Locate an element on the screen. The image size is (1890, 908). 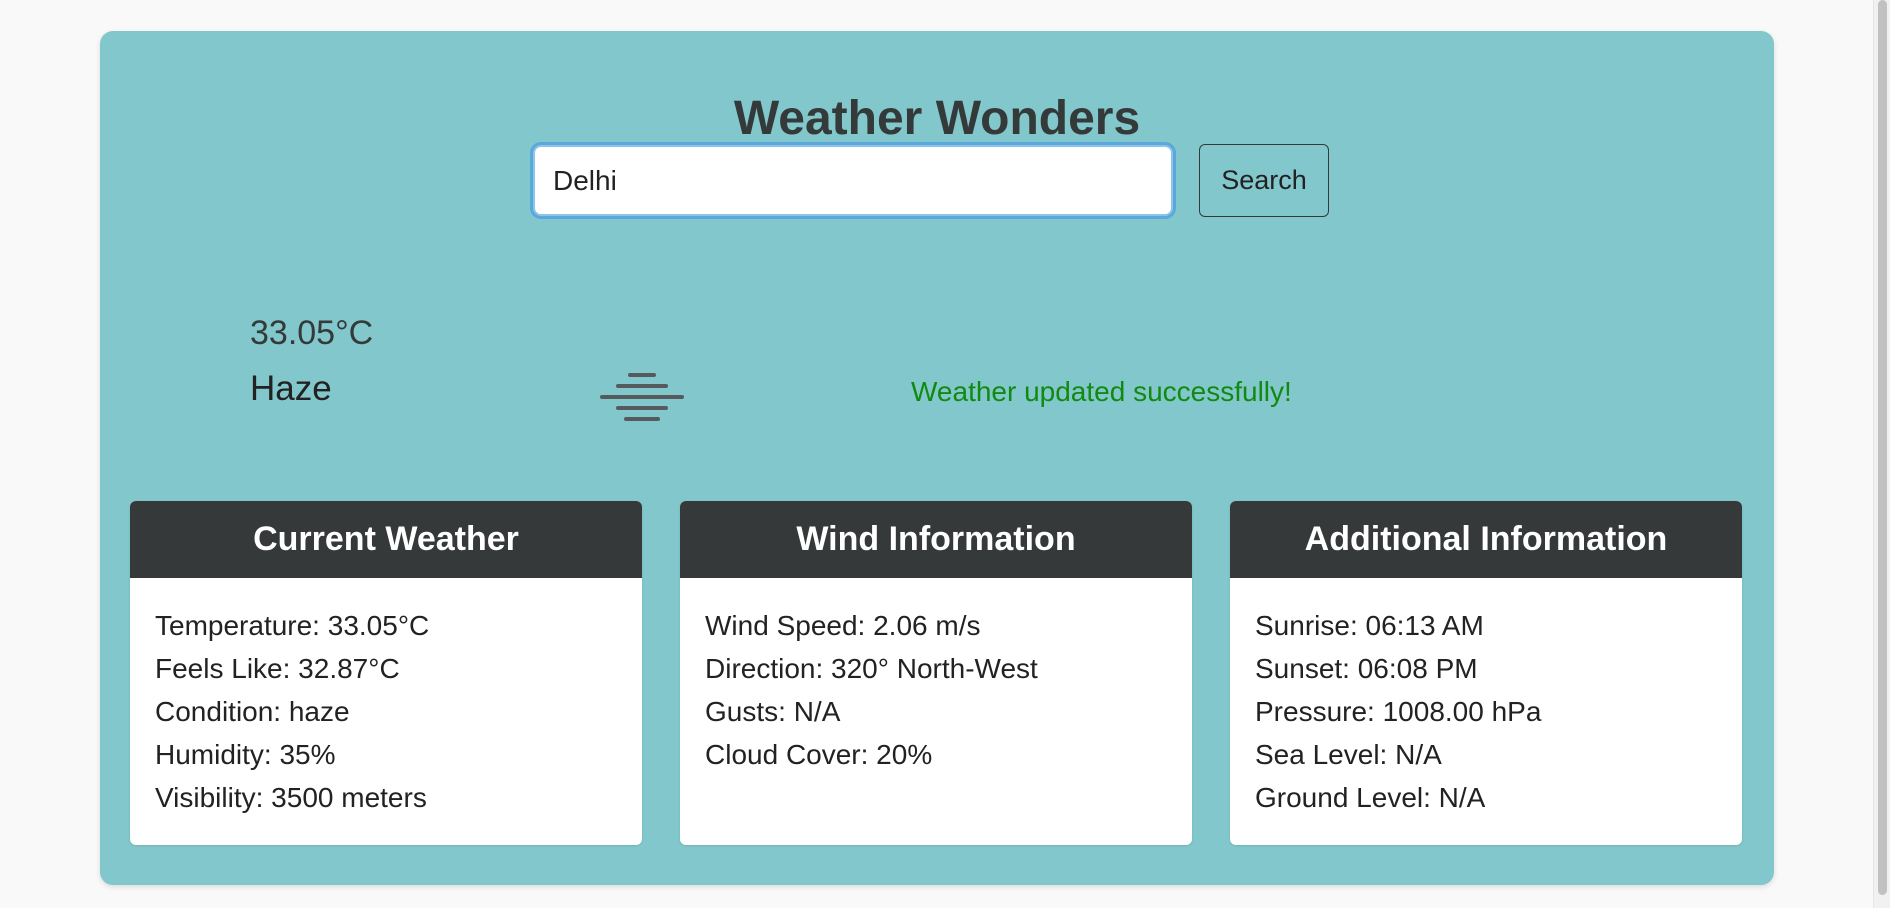
card-title: Wind Information is located at coordinates (936, 539).